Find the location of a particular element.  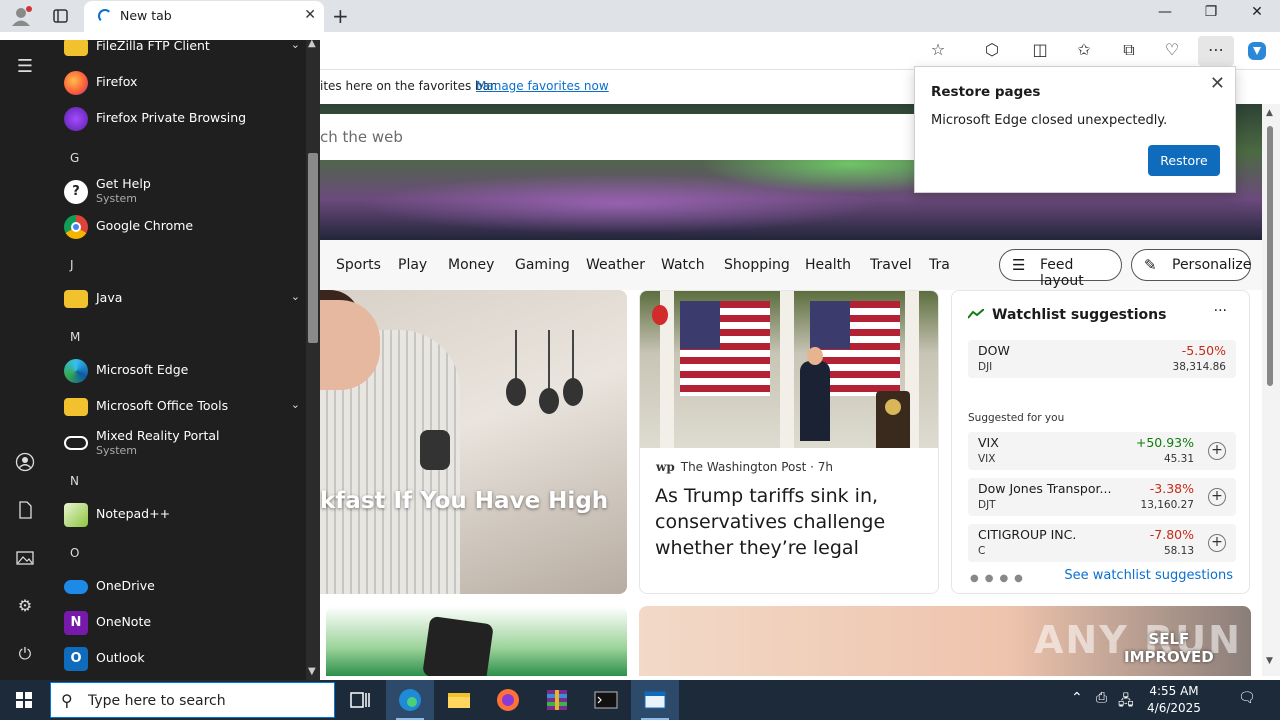

settings-gear-icon: ⚙ is located at coordinates (25, 608).